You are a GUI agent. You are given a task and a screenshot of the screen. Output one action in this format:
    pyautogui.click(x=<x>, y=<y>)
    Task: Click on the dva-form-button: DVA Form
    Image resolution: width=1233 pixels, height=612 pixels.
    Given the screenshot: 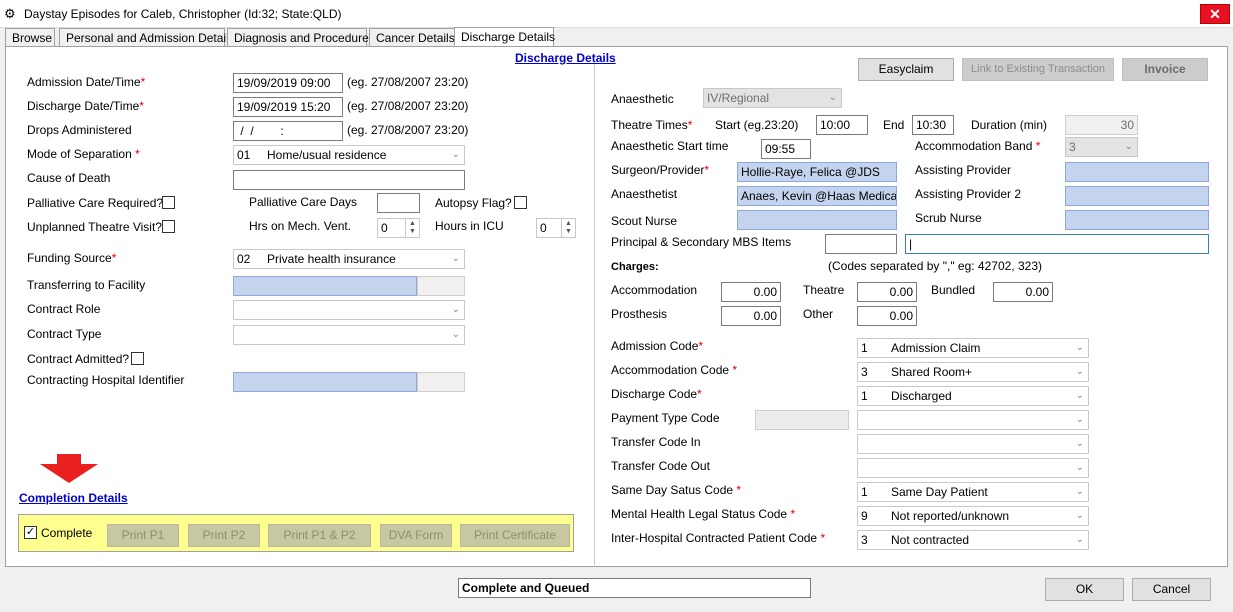 What is the action you would take?
    pyautogui.click(x=416, y=535)
    